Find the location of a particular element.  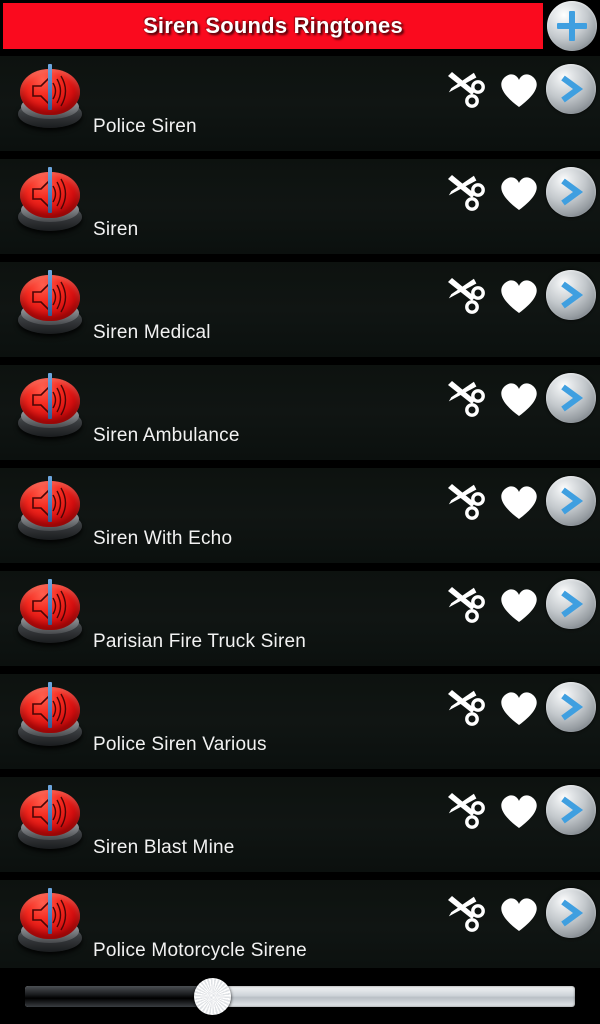

seek-track is located at coordinates (300, 996).